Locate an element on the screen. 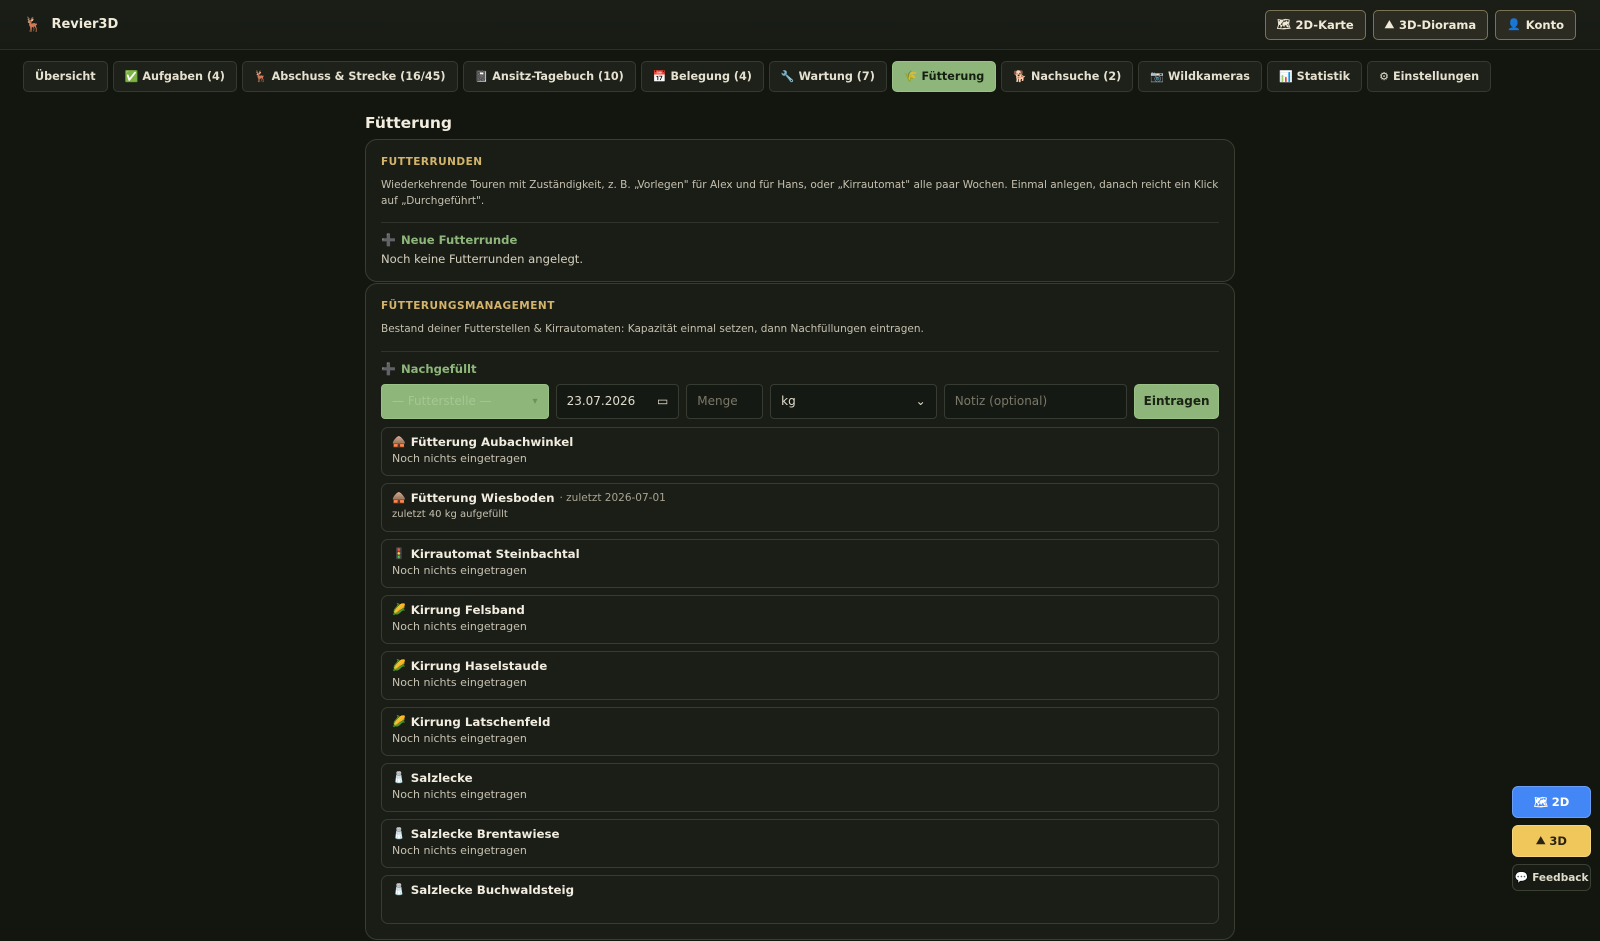 Image resolution: width=1600 pixels, height=941 pixels. tab-ansitz-tagebuch: 📓 Ansitz-Tagebuch (10) is located at coordinates (549, 76).